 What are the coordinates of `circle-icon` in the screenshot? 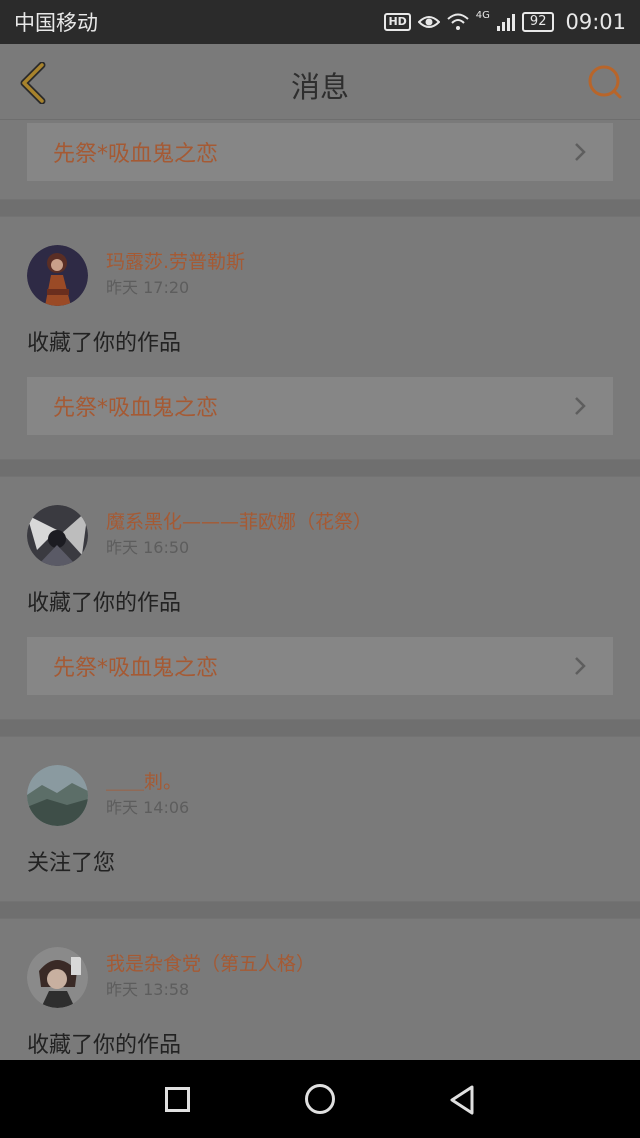 It's located at (320, 1099).